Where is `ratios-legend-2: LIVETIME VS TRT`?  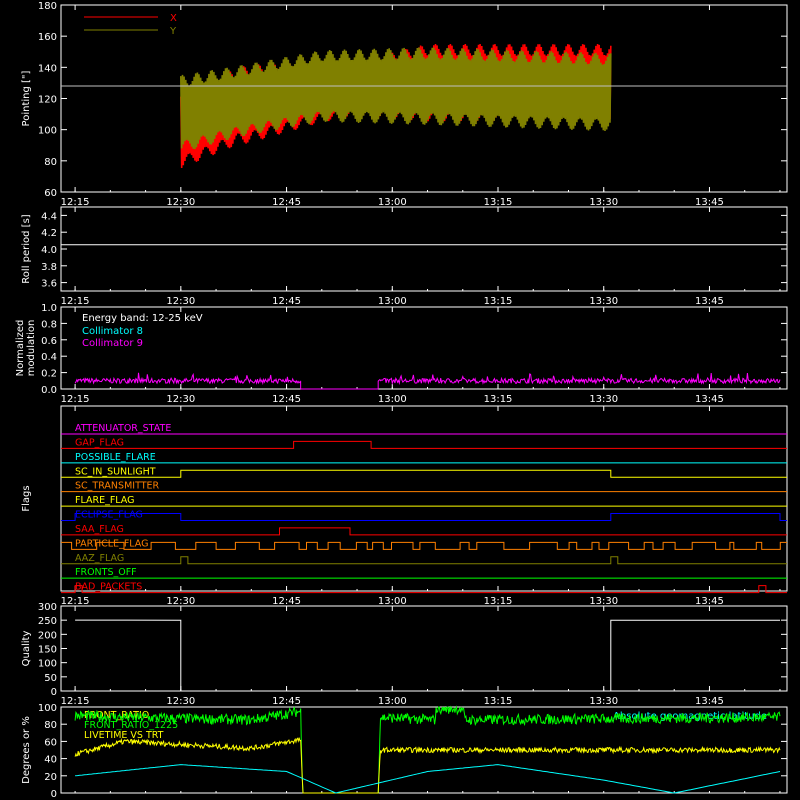
ratios-legend-2: LIVETIME VS TRT is located at coordinates (124, 735).